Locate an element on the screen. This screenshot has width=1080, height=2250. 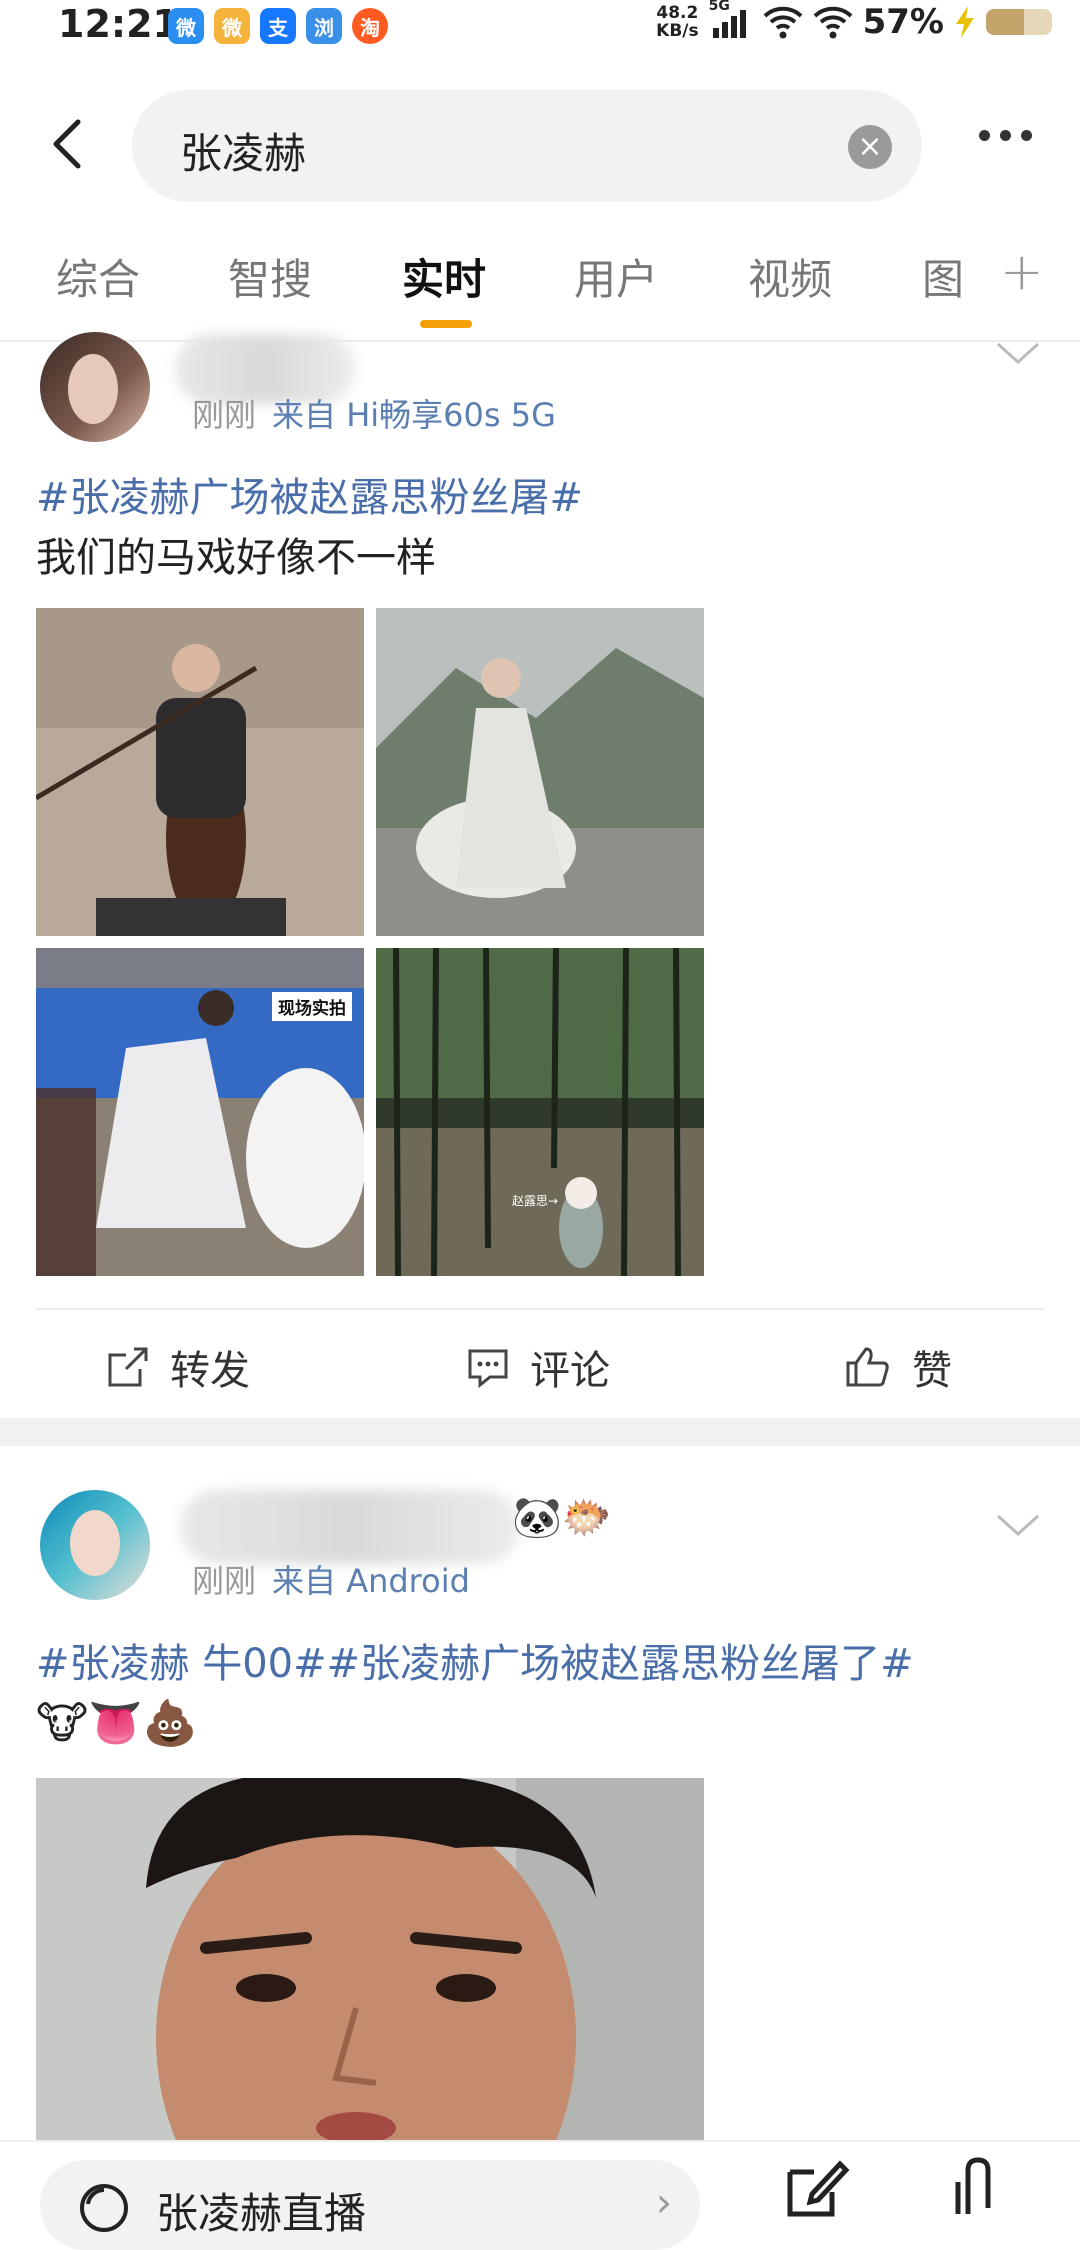
hashtag-link: #张凌赫 牛00##张凌赫广场被赵露思粉丝屠了# is located at coordinates (475, 1664).